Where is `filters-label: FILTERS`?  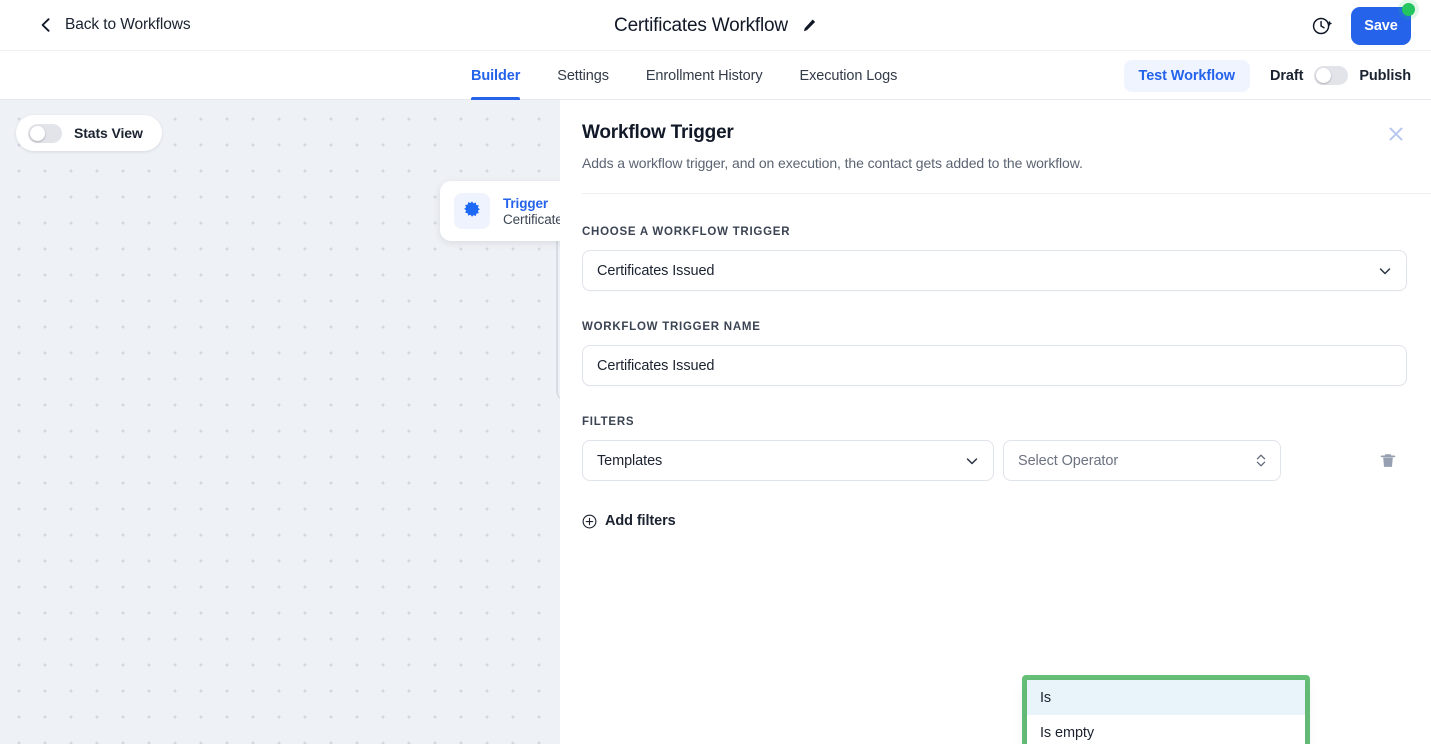
filters-label: FILTERS is located at coordinates (608, 422).